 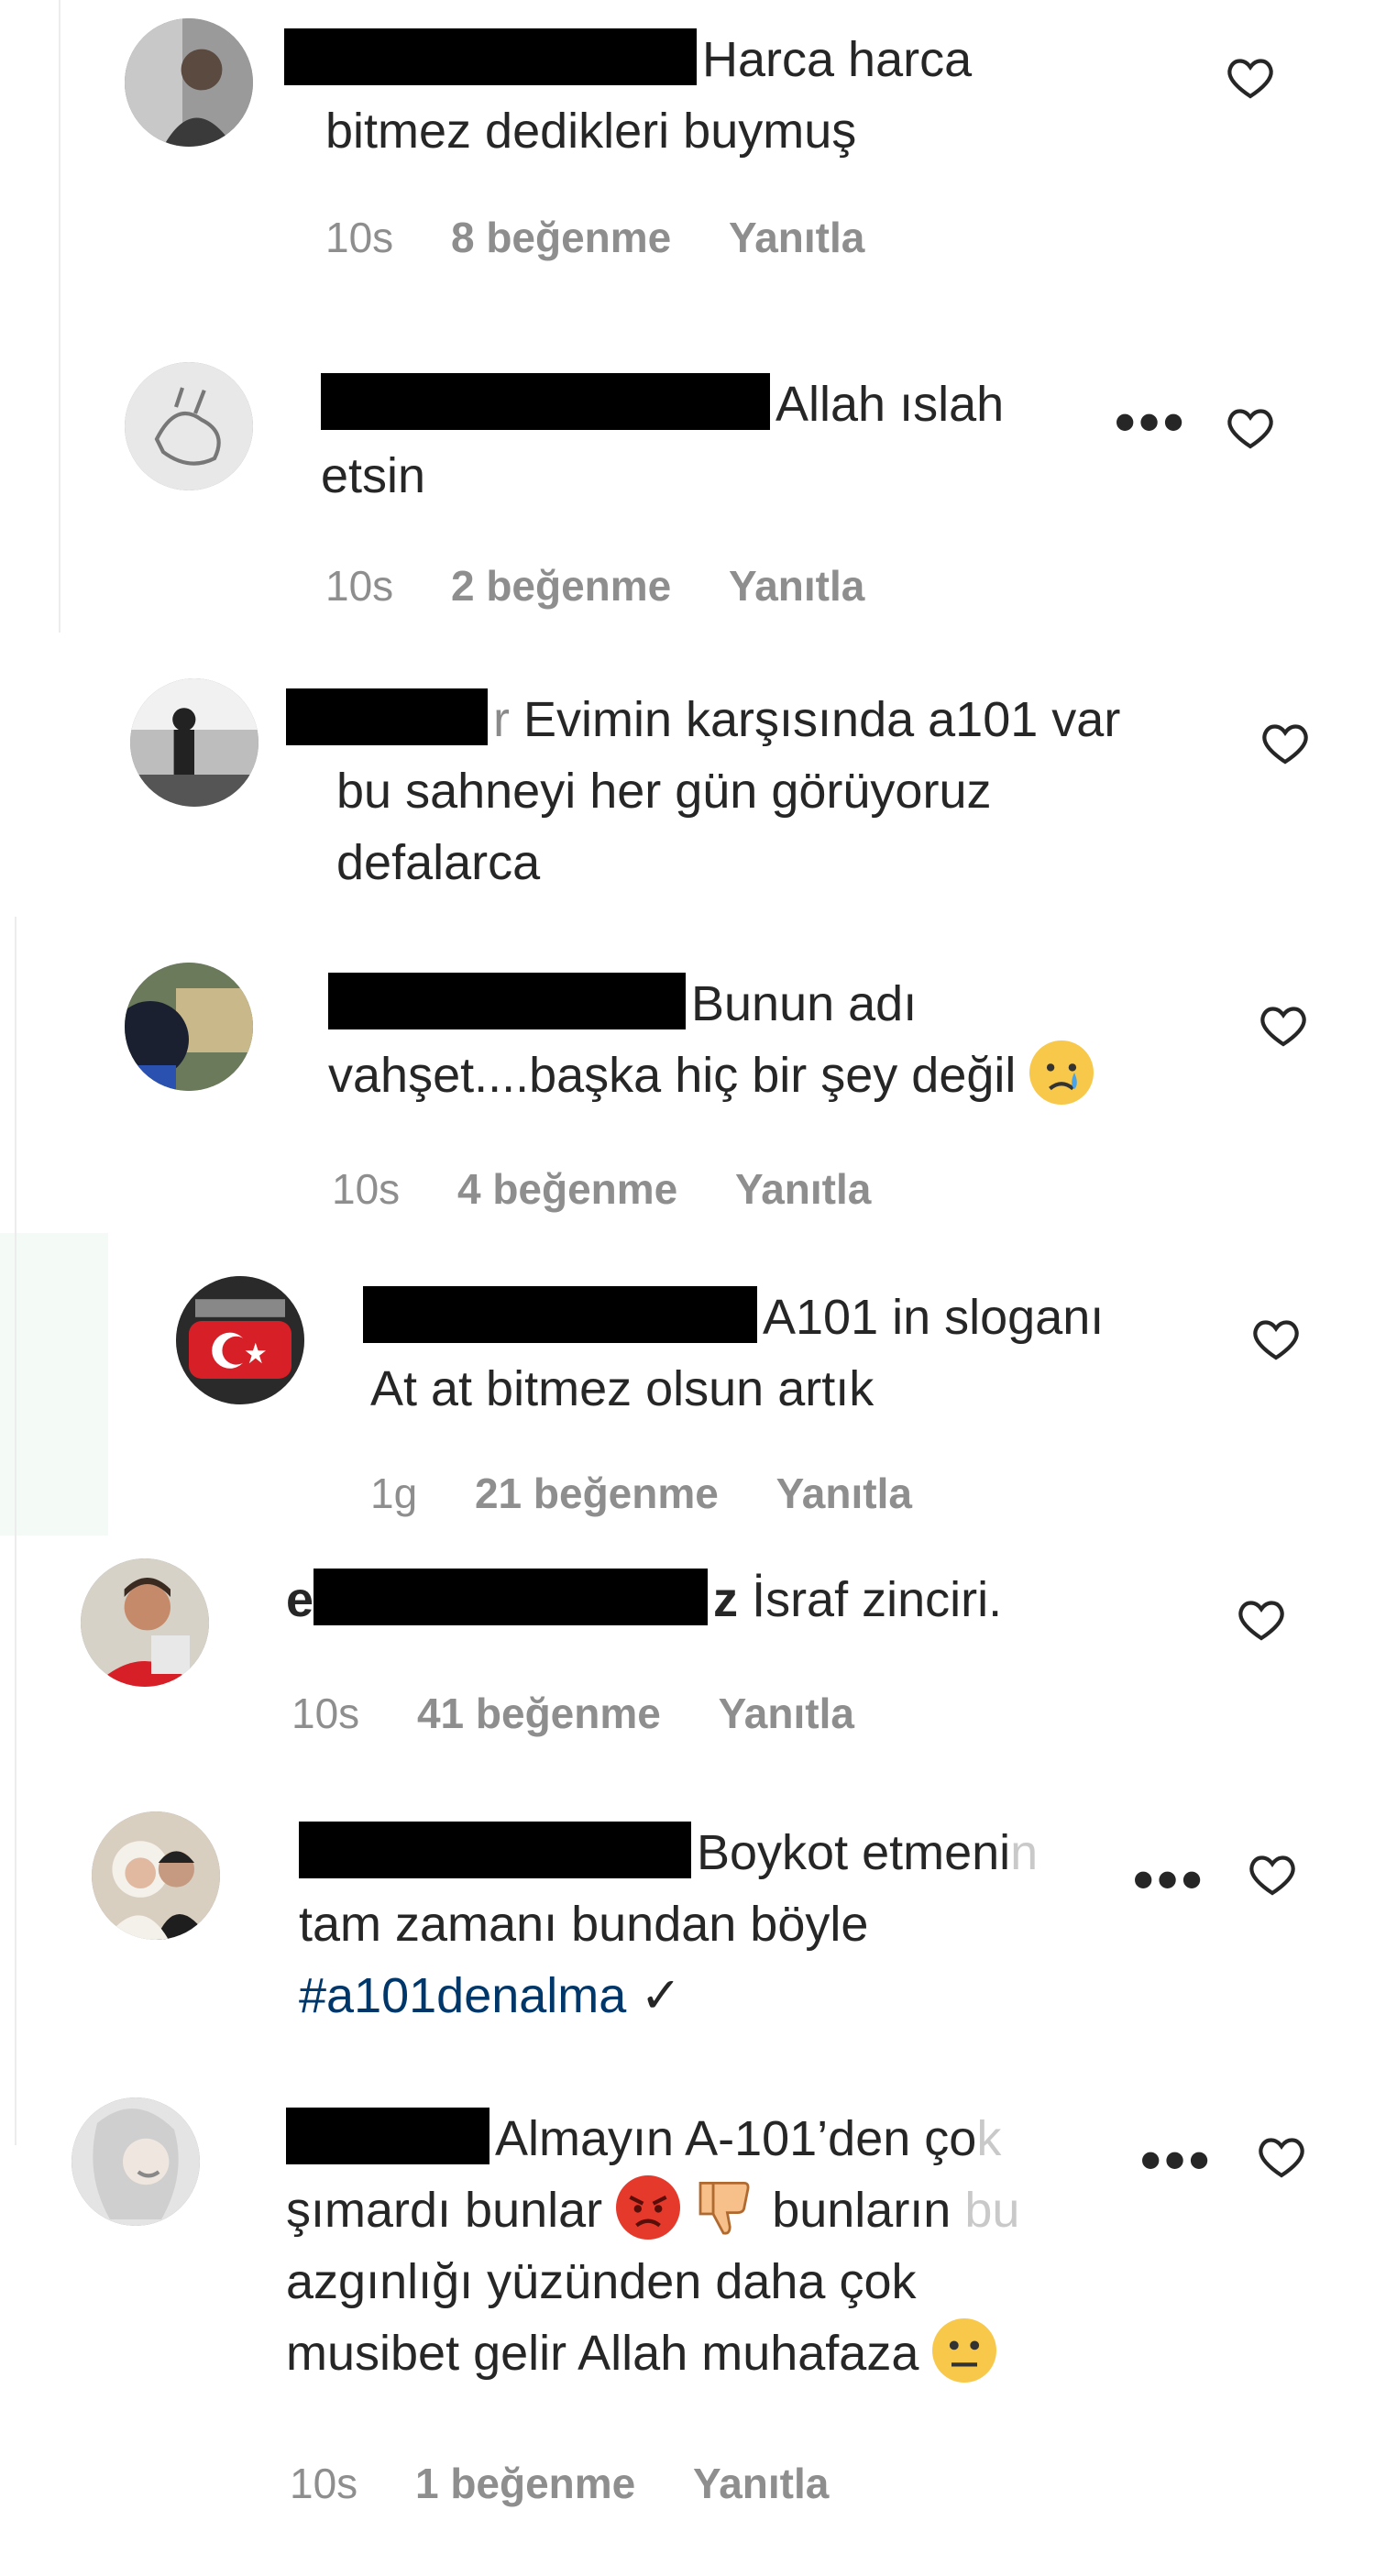 I want to click on like-count: 8 beğenme, so click(x=561, y=237).